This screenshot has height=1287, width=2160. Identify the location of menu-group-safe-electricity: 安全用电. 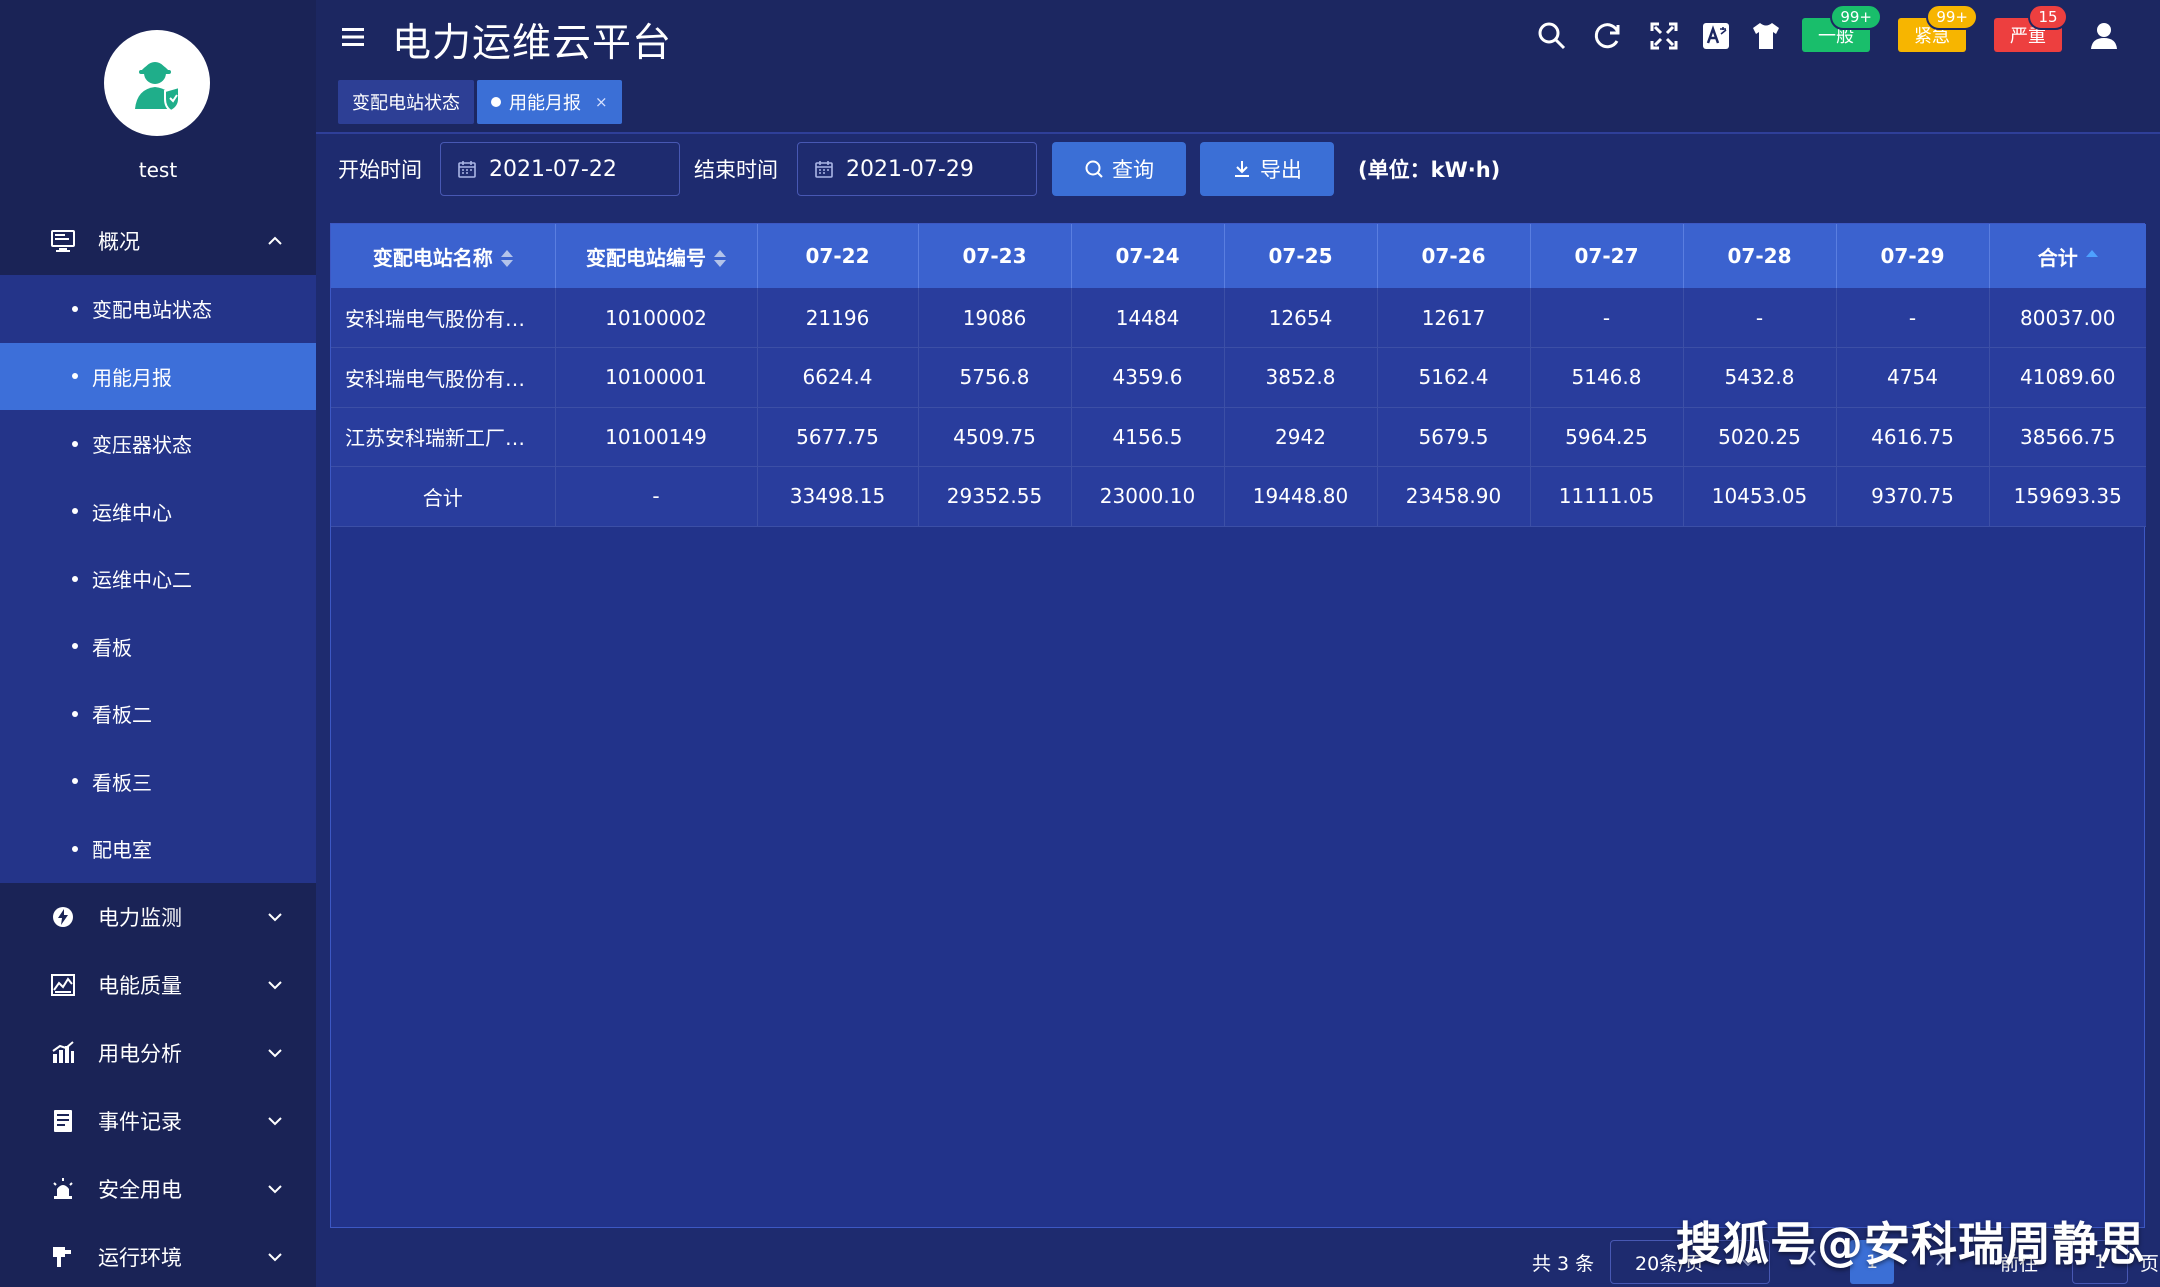
(158, 1189).